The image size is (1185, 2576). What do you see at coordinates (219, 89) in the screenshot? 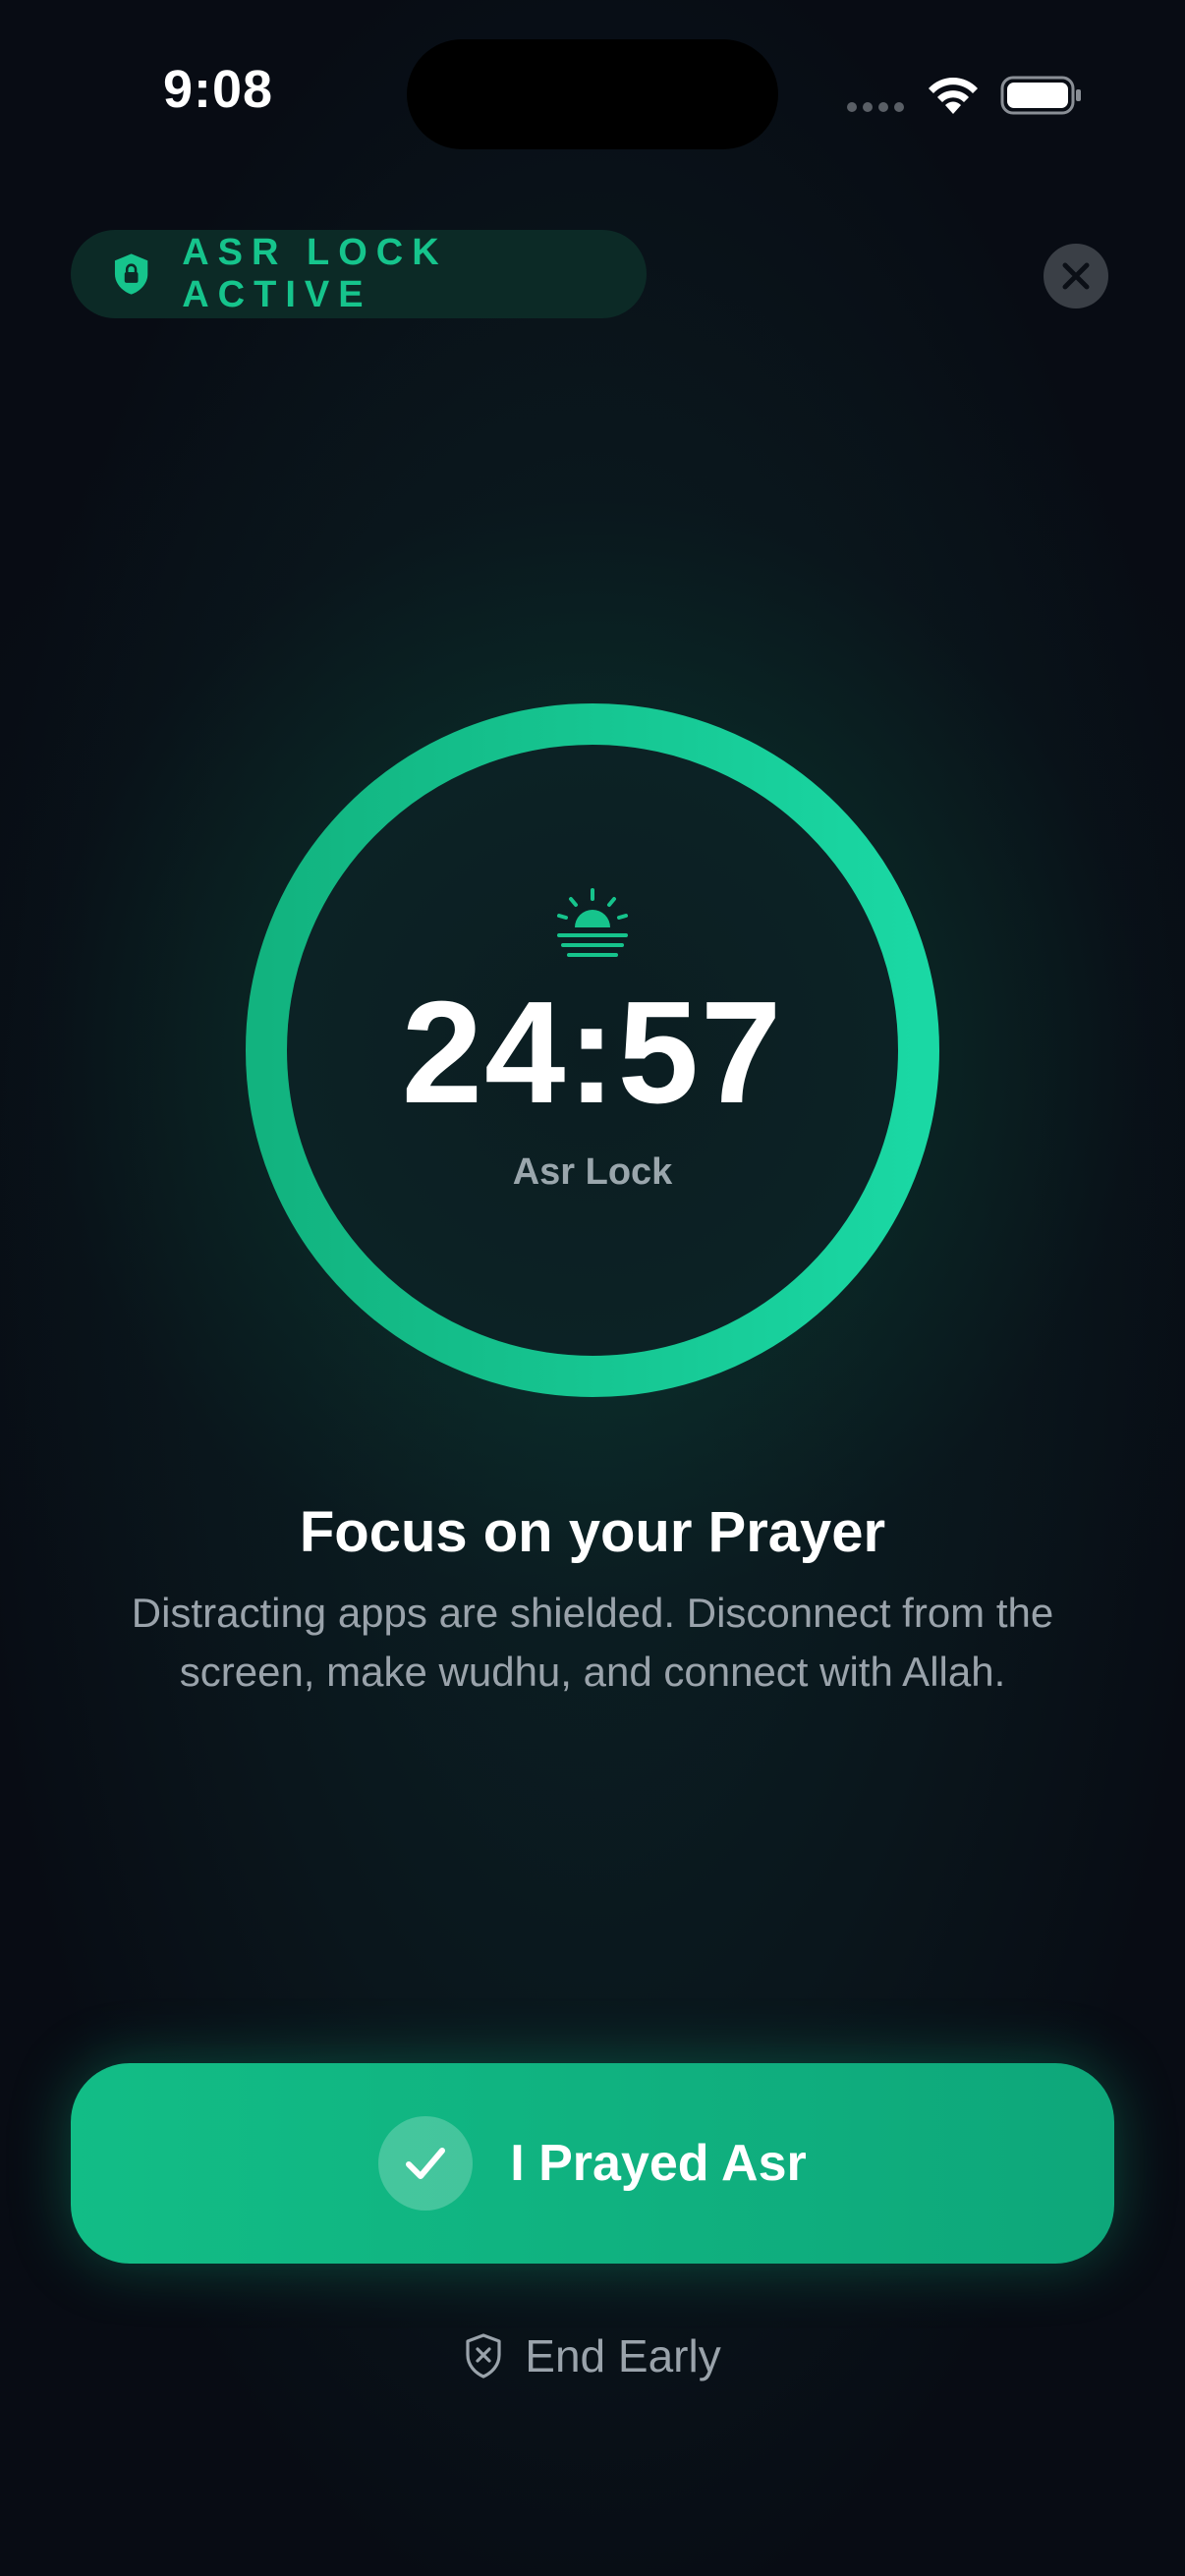
I see `status-time: 9:08` at bounding box center [219, 89].